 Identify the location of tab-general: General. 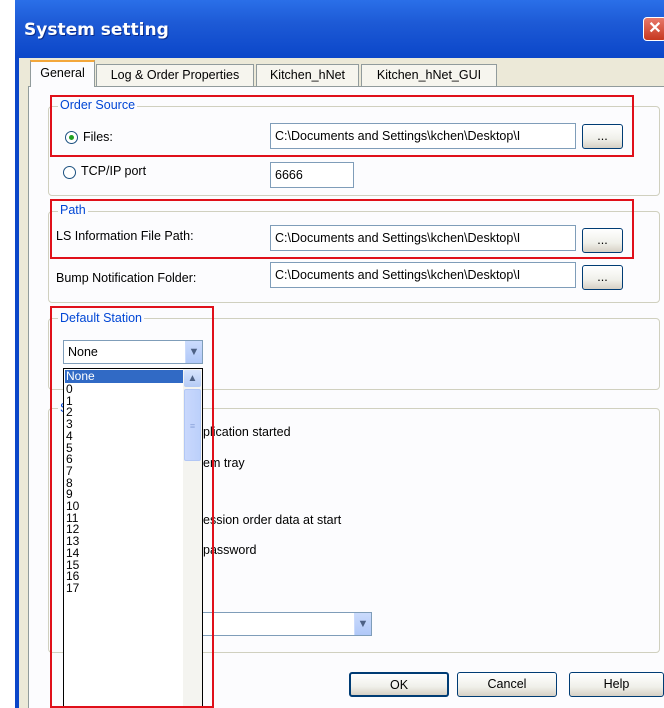
(62, 73).